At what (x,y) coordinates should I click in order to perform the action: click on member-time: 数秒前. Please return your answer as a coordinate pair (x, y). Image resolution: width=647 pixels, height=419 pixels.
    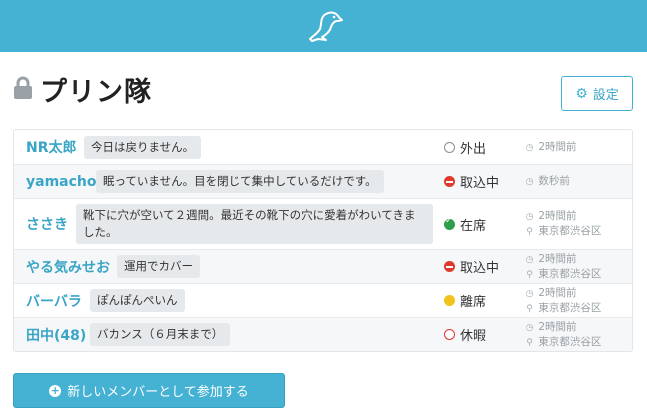
    Looking at the image, I should click on (554, 181).